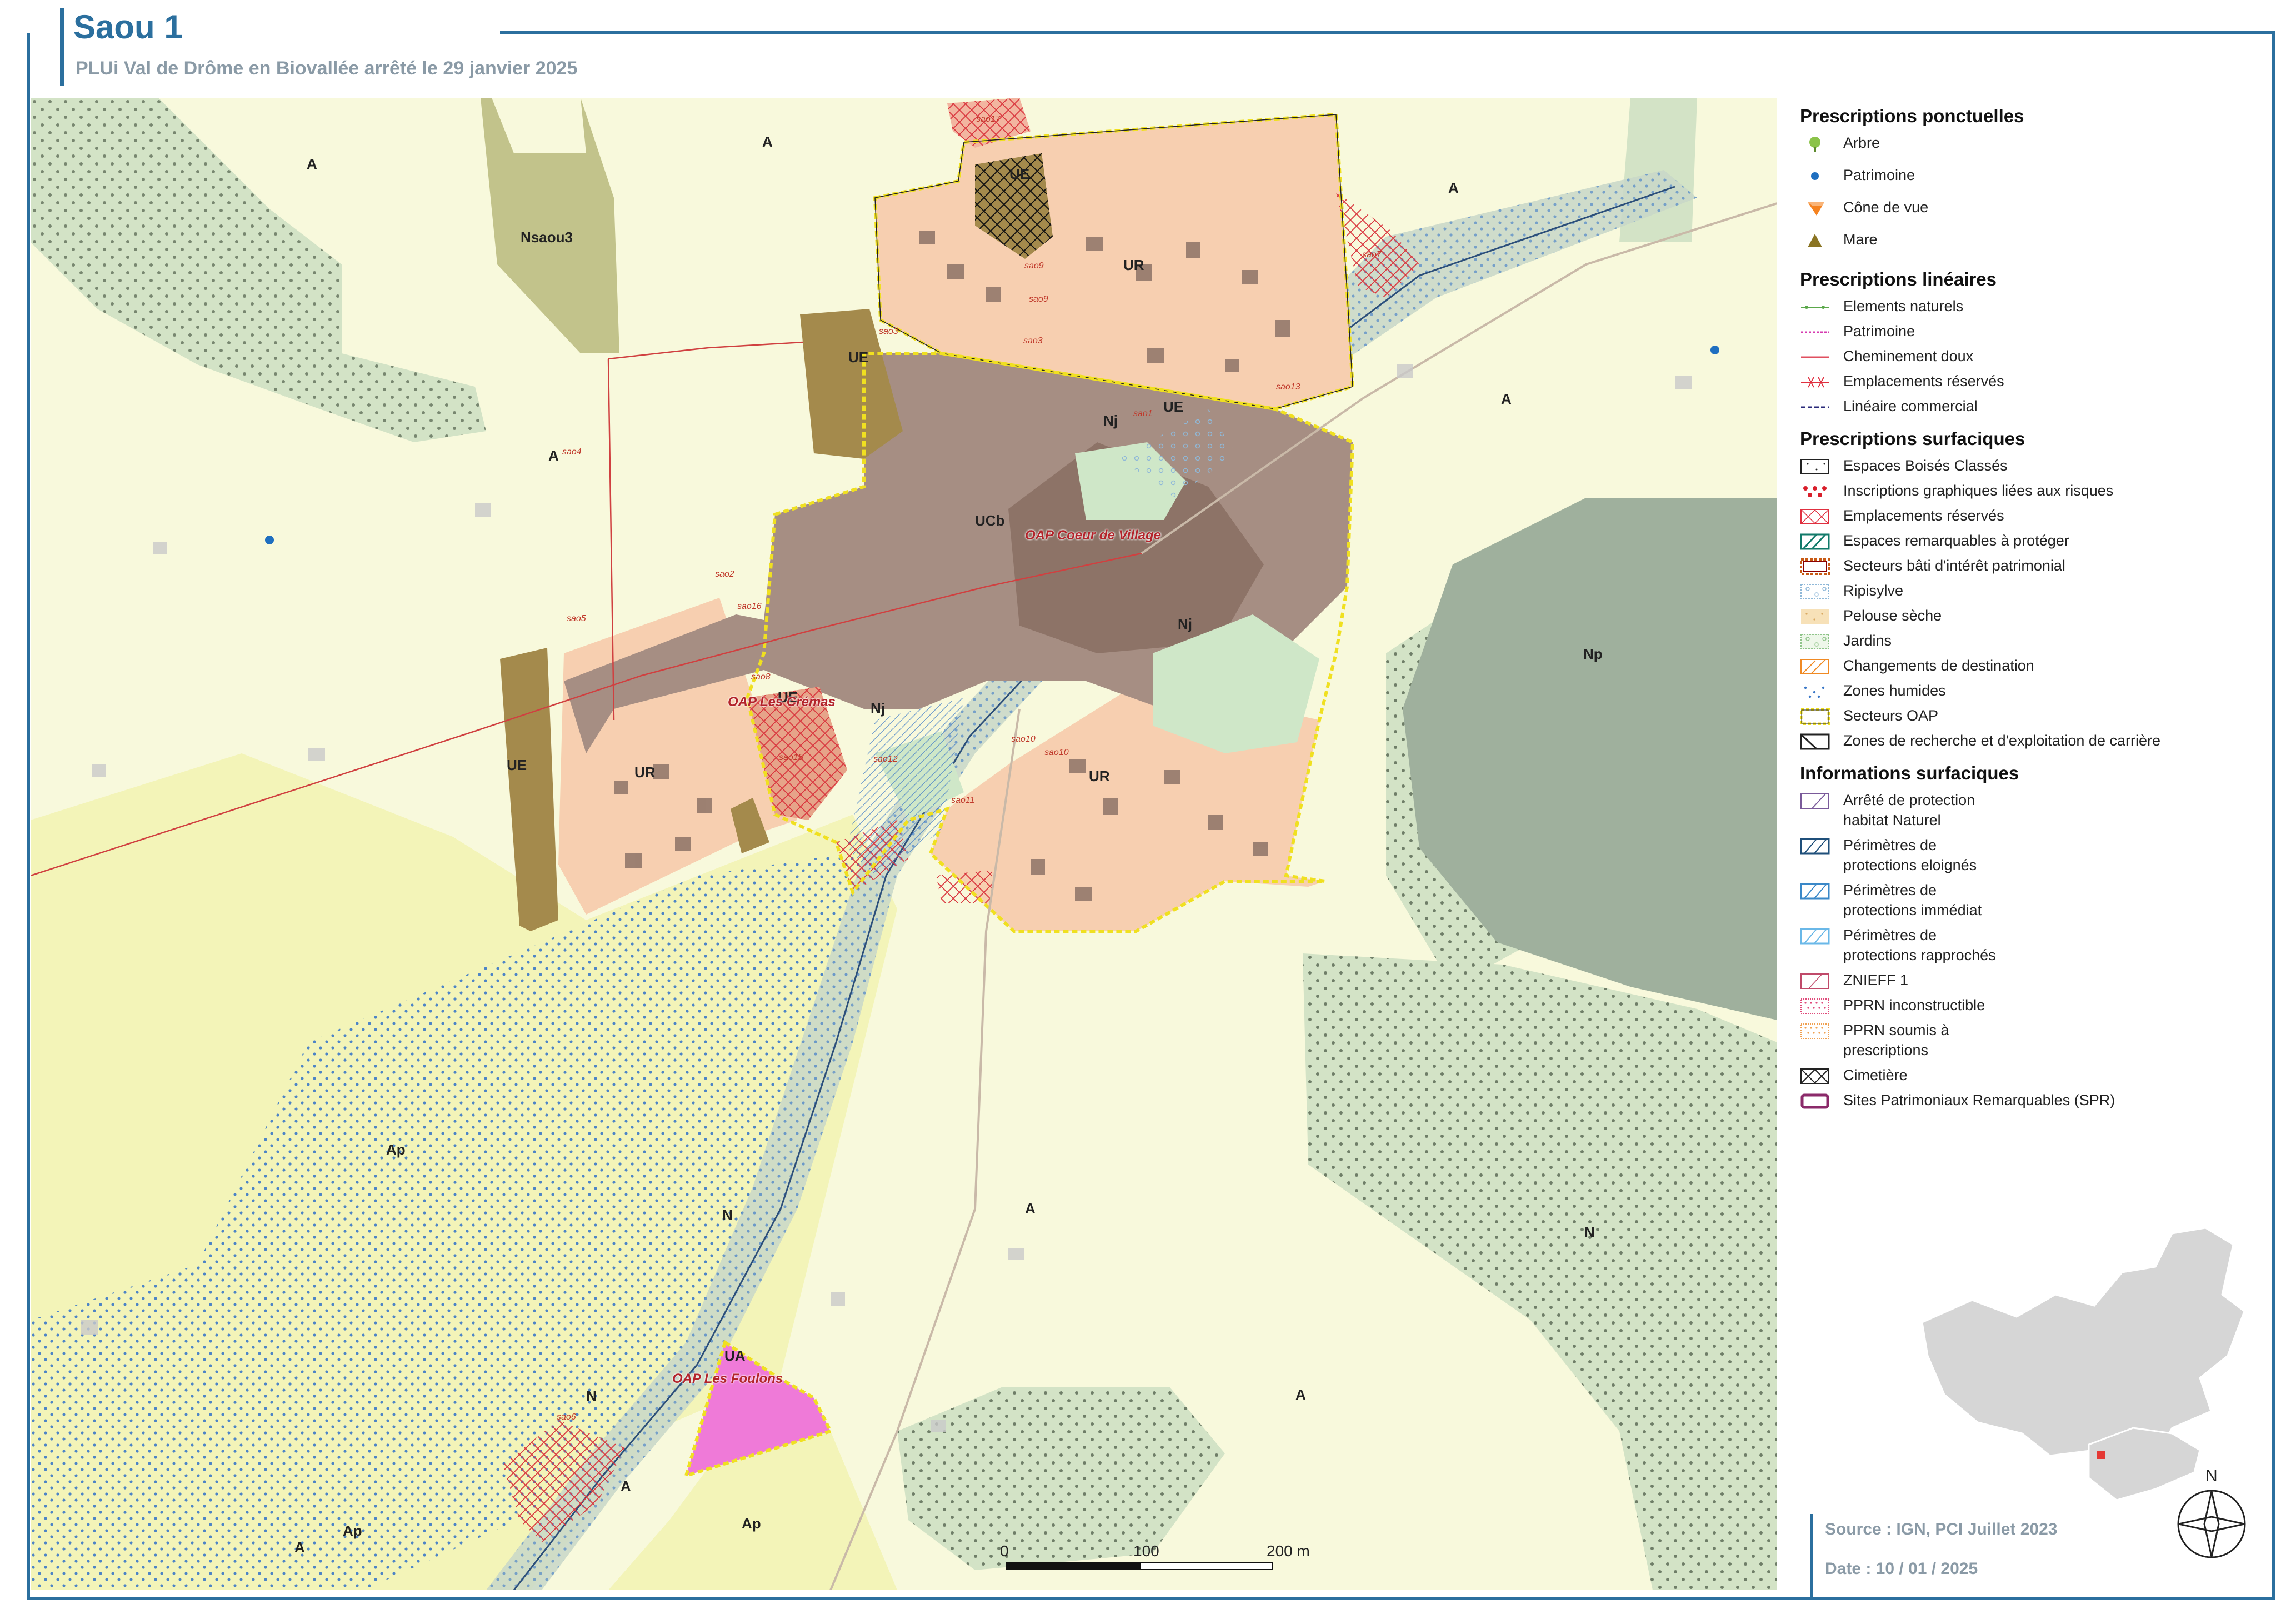 The image size is (2296, 1624). What do you see at coordinates (1146, 1551) in the screenshot?
I see `scale-tick-100: 100` at bounding box center [1146, 1551].